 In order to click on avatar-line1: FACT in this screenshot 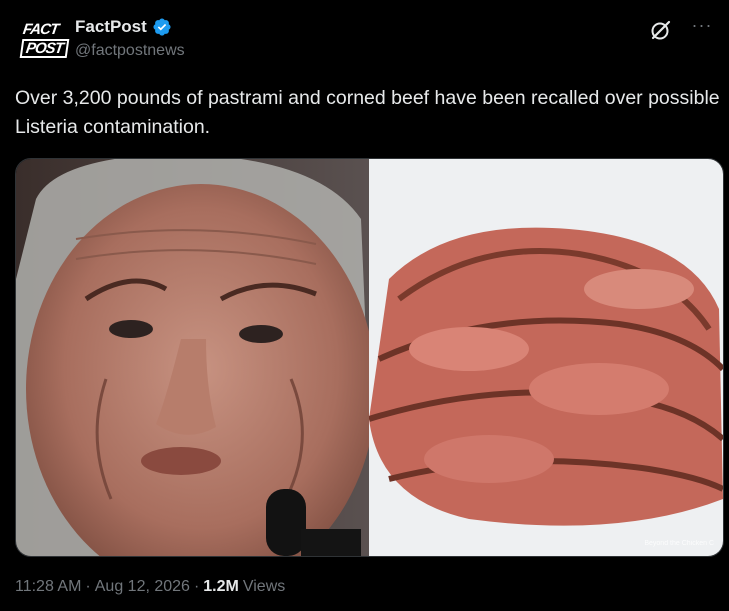, I will do `click(40, 29)`.